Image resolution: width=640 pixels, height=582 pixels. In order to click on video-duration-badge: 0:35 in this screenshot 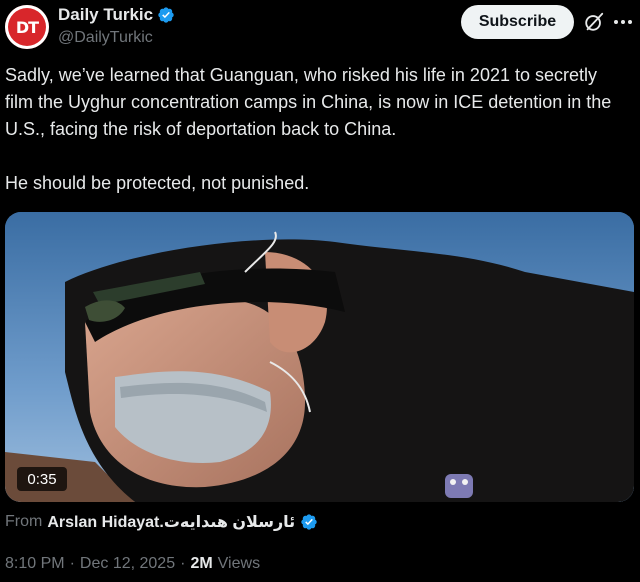, I will do `click(42, 479)`.